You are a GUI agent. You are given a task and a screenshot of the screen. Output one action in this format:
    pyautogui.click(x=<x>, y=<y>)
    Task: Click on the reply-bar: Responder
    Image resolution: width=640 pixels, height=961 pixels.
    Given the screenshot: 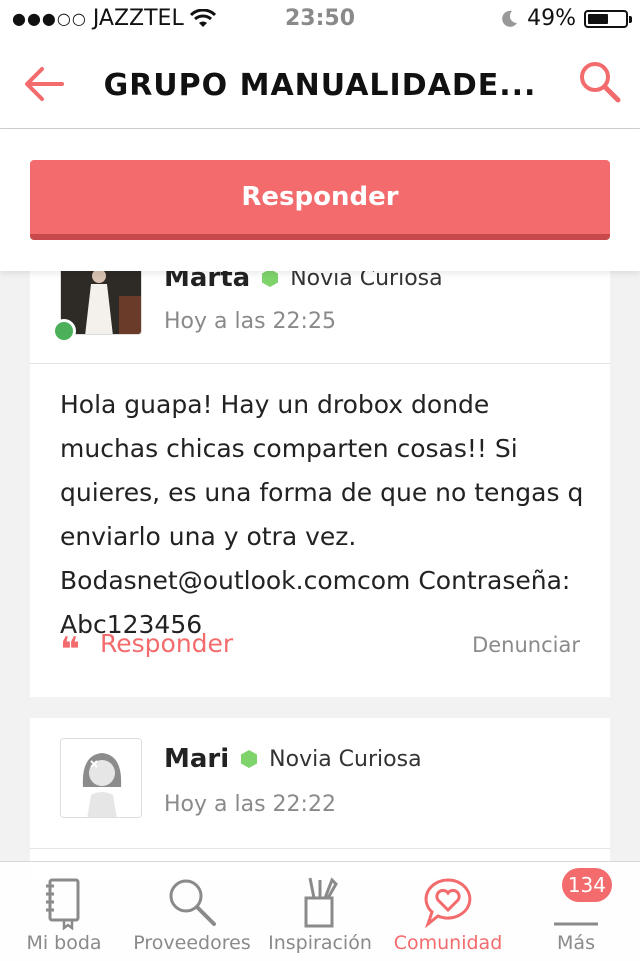 What is the action you would take?
    pyautogui.click(x=320, y=200)
    